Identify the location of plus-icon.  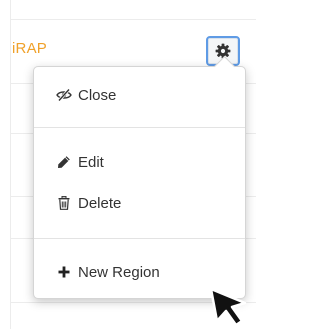
(64, 272).